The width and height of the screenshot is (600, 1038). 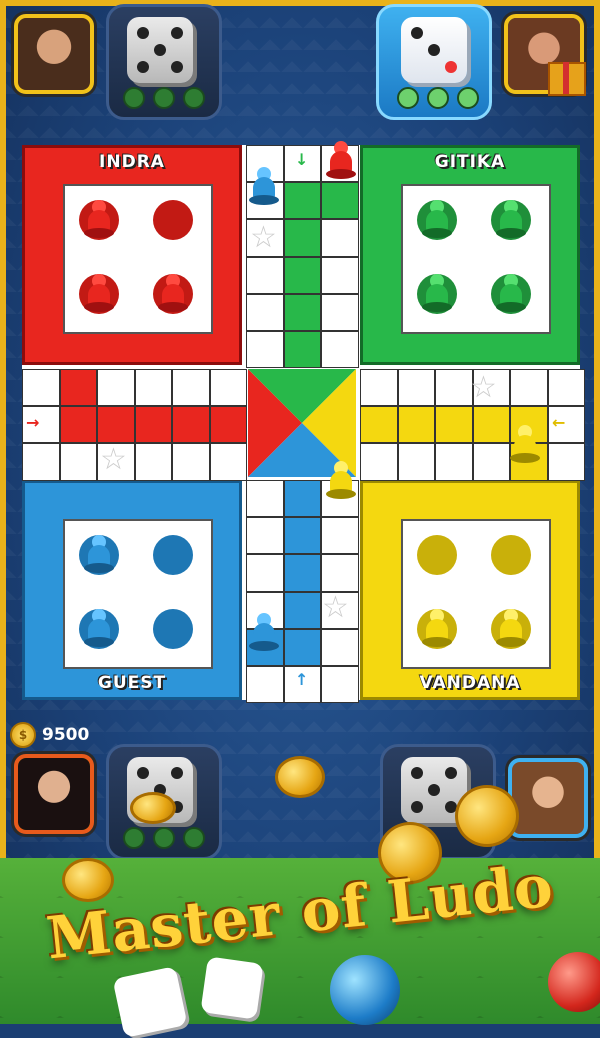 What do you see at coordinates (33, 422) in the screenshot?
I see `red-arrow-icon: →` at bounding box center [33, 422].